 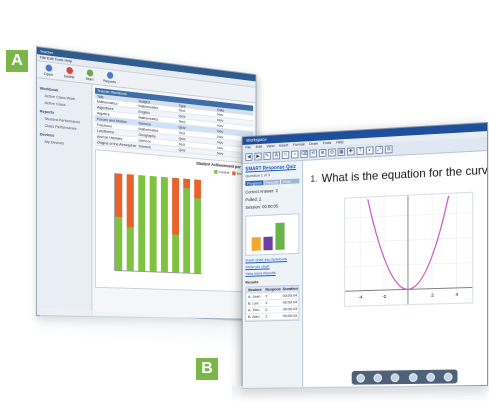 I want to click on select-icon, so click(x=430, y=377).